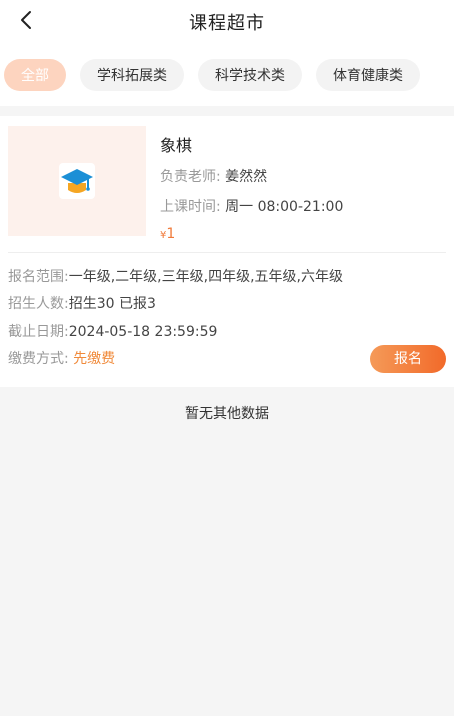  Describe the element at coordinates (38, 304) in the screenshot. I see `enroll-label: 招生人数:` at that location.